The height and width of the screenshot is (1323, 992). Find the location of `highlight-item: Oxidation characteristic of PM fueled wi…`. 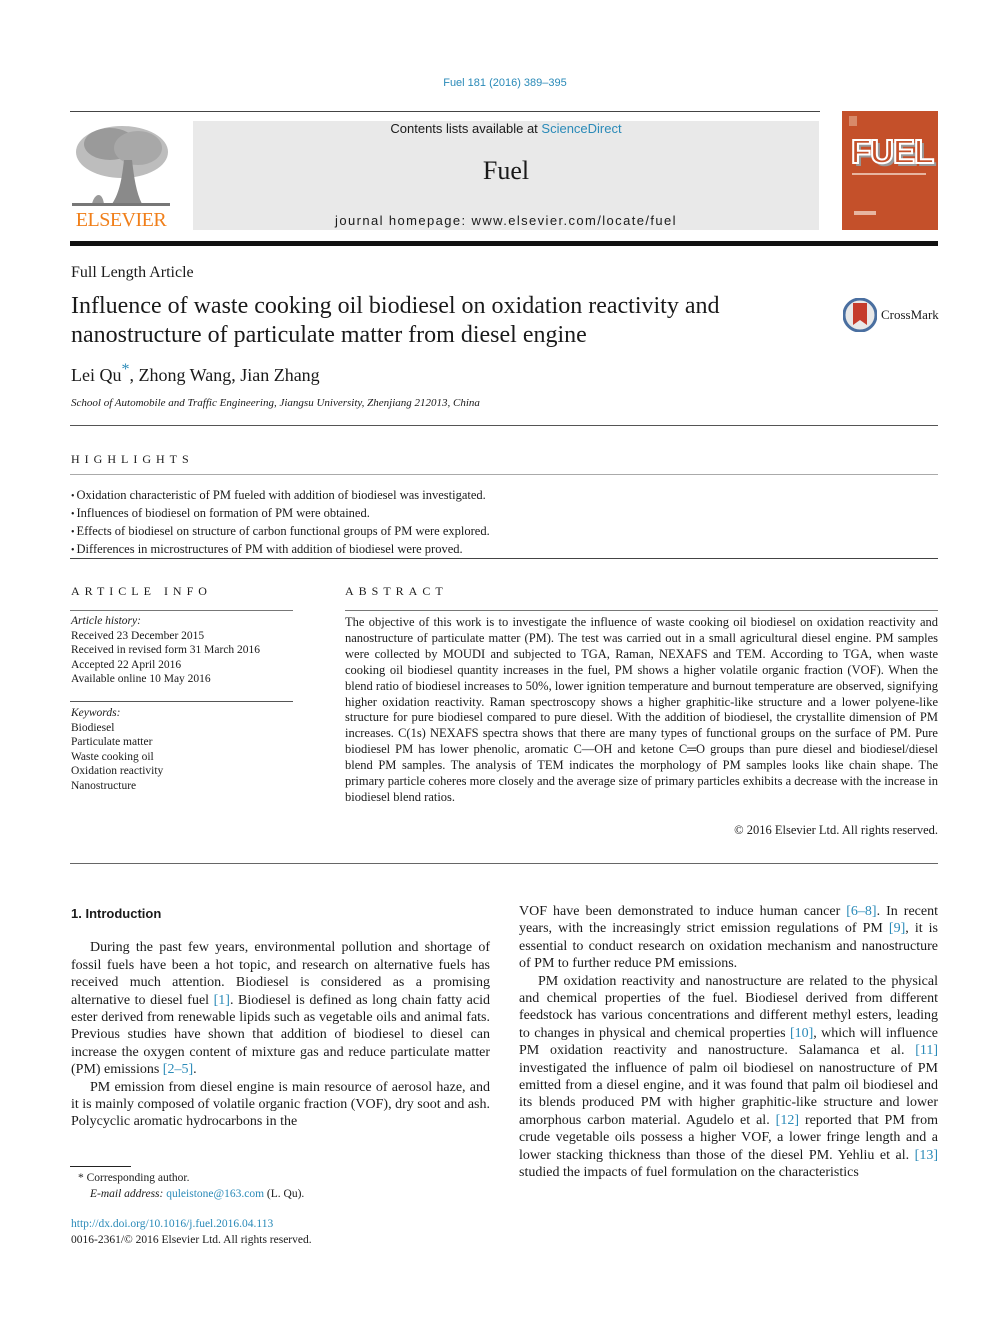

highlight-item: Oxidation characteristic of PM fueled wi… is located at coordinates (280, 496).